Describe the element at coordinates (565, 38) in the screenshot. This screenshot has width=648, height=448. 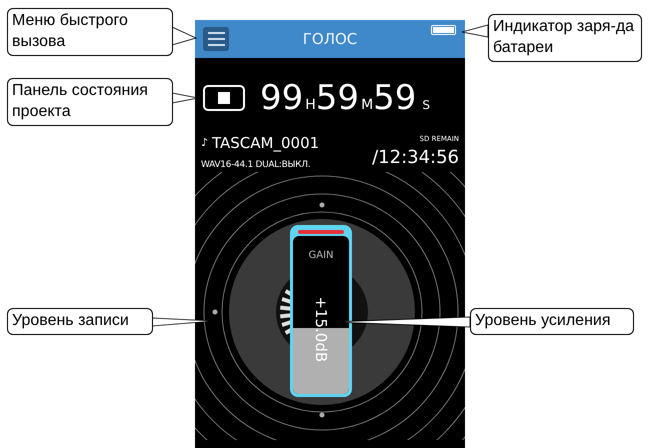
I see `callout-label: Индикатор заря-да батареи` at that location.